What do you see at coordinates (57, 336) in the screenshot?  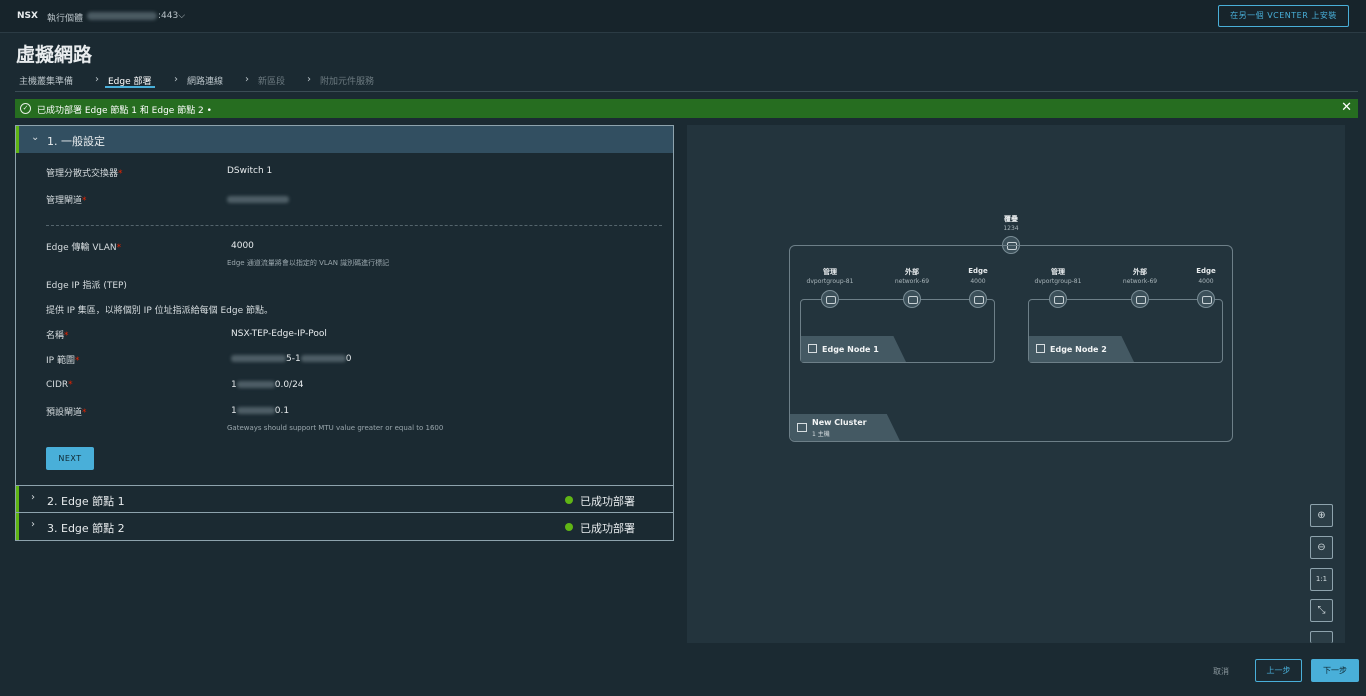 I see `pool-name-label: 名稱*` at bounding box center [57, 336].